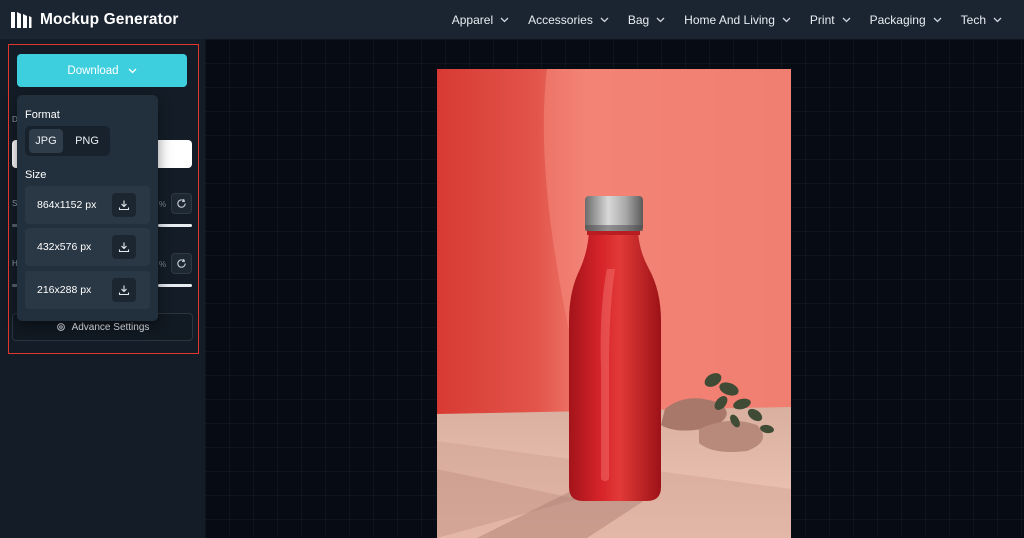 The height and width of the screenshot is (538, 1024). I want to click on nav-item-bag: Bag, so click(646, 20).